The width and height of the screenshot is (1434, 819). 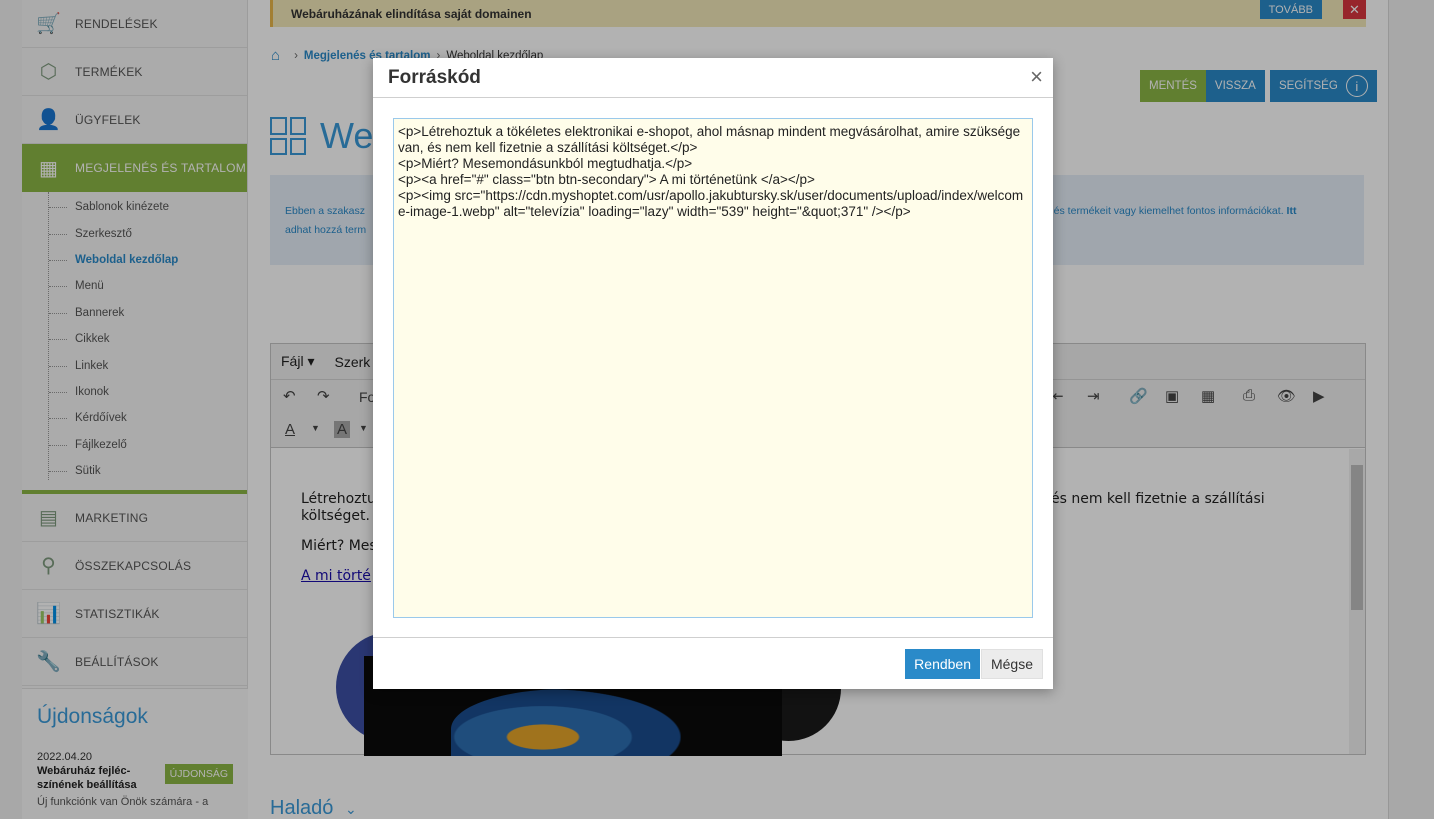 What do you see at coordinates (713, 78) in the screenshot?
I see `dialog-header: Forráskód ×` at bounding box center [713, 78].